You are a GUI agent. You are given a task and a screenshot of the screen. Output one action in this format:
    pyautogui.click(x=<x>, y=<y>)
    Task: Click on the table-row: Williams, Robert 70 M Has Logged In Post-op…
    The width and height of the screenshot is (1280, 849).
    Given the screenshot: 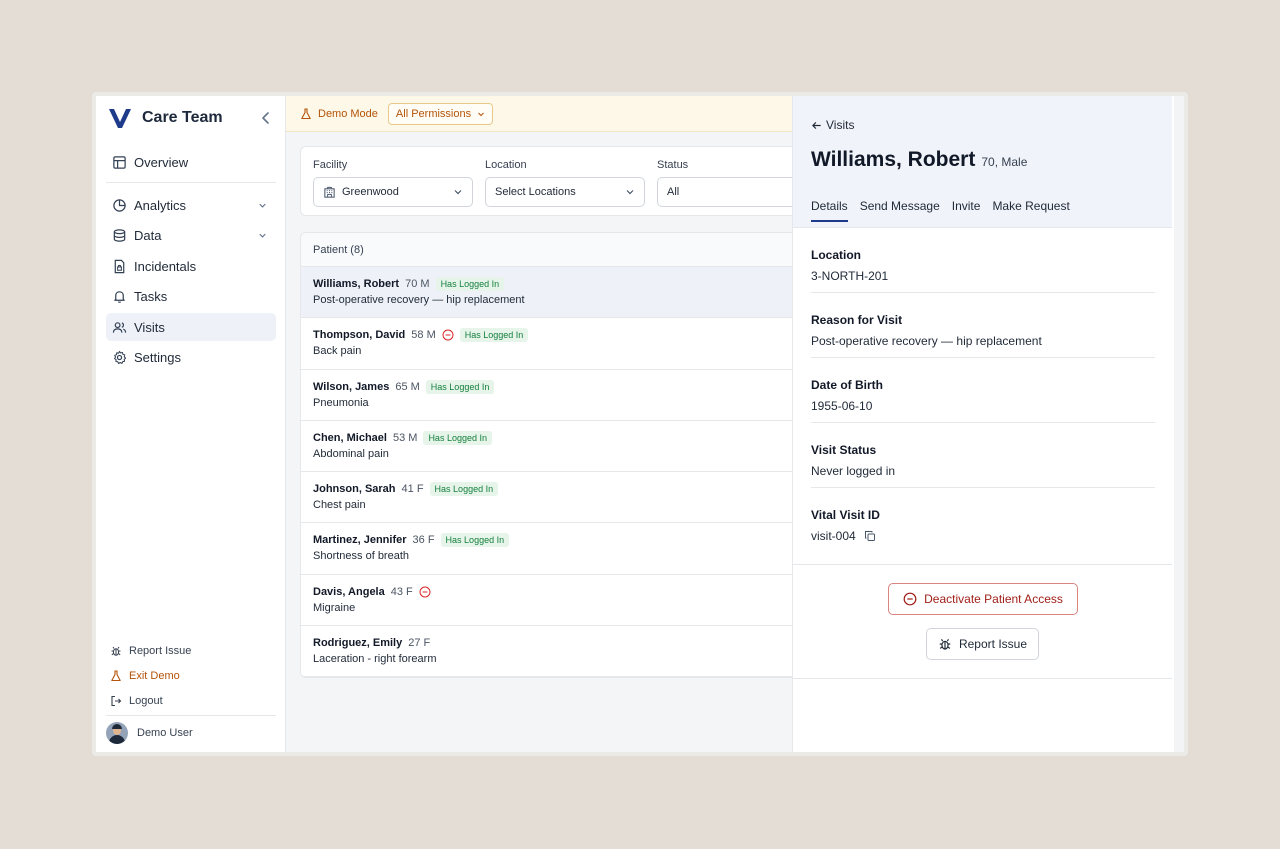 What is the action you would take?
    pyautogui.click(x=560, y=293)
    